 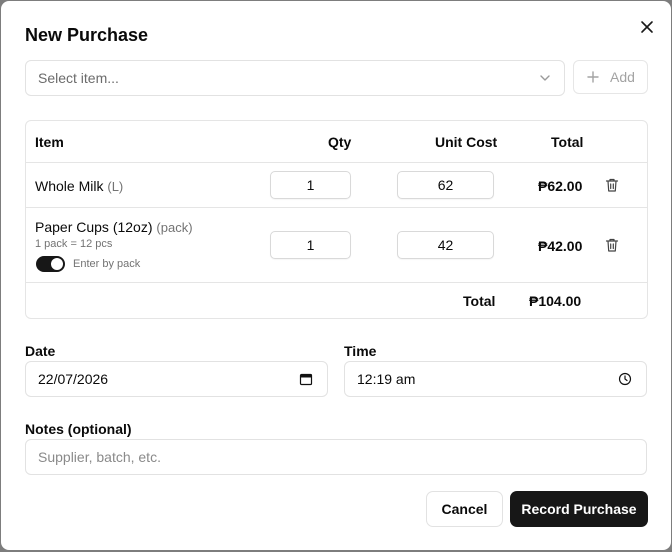 I want to click on close-button, so click(x=647, y=27).